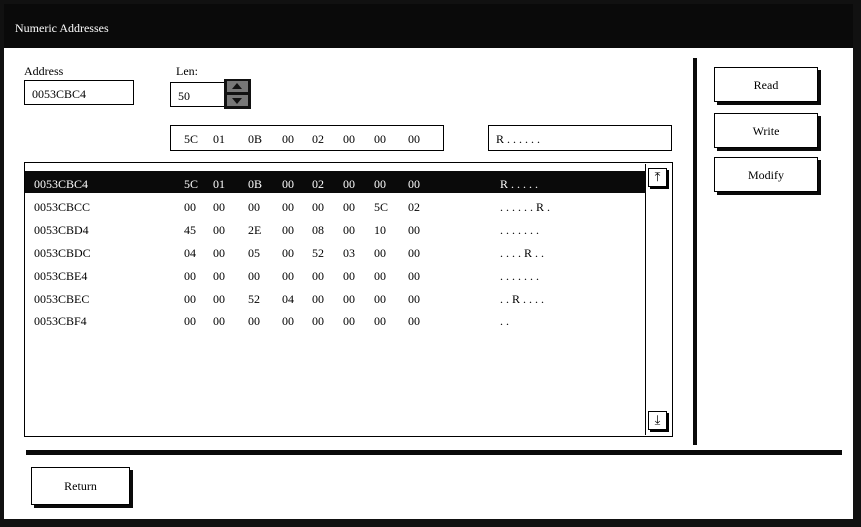 This screenshot has height=527, width=861. I want to click on row-hex-byte: 0B, so click(255, 184).